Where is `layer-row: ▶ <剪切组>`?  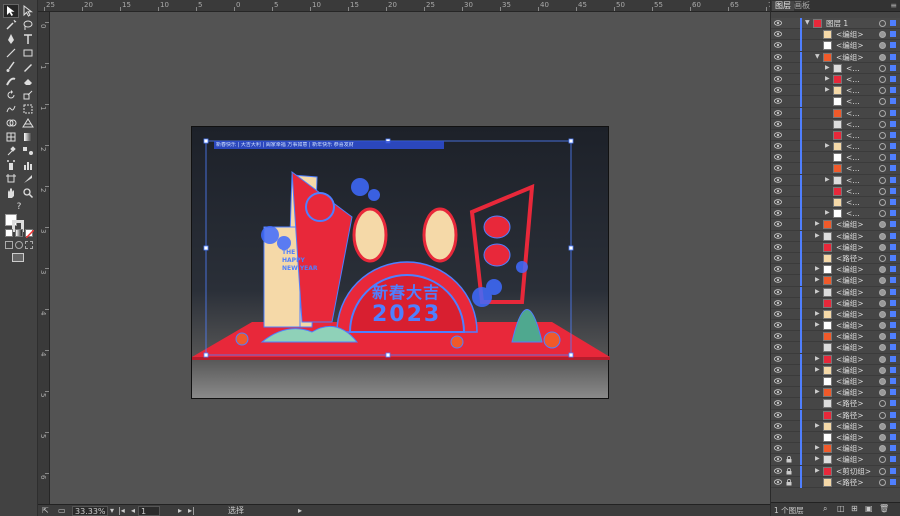 layer-row: ▶ <剪切组> is located at coordinates (835, 471).